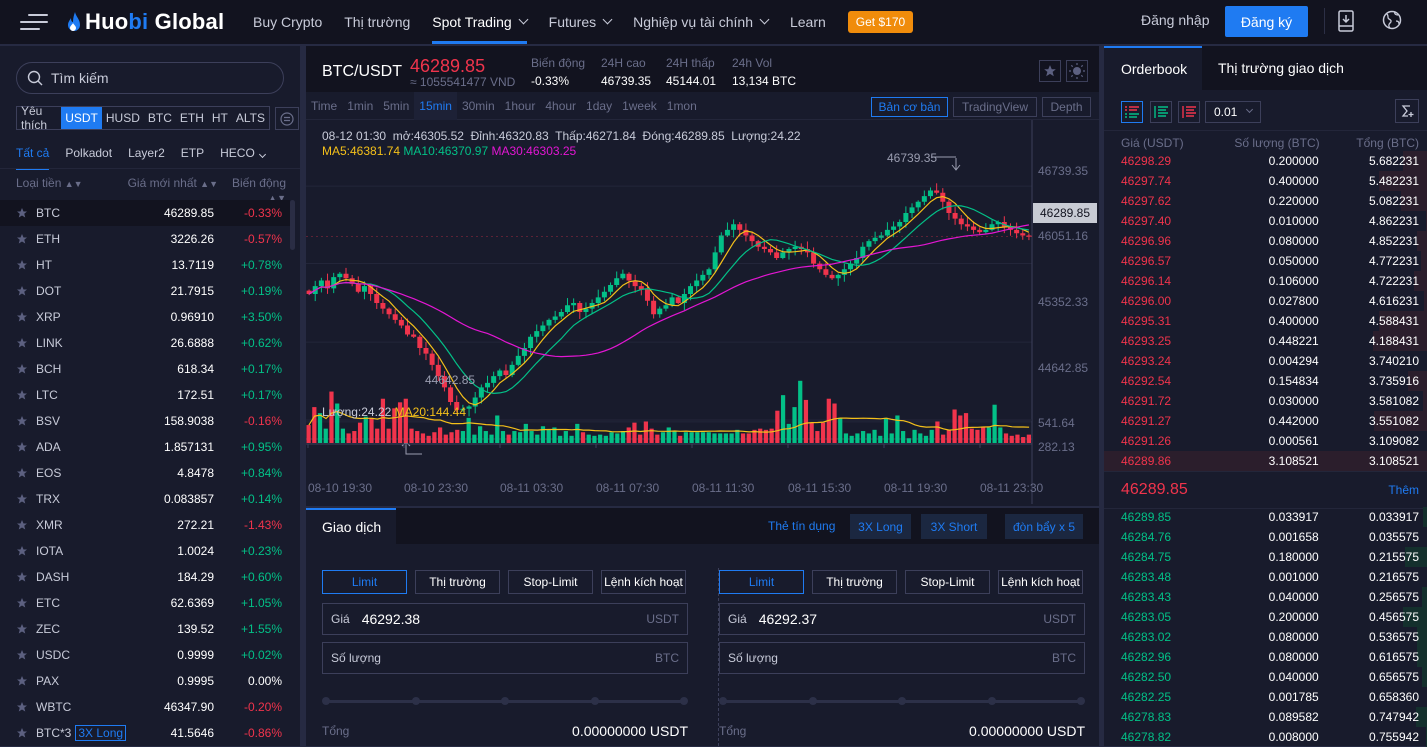 The height and width of the screenshot is (747, 1427). What do you see at coordinates (1266, 21) in the screenshot?
I see `signup-button: Đăng ký` at bounding box center [1266, 21].